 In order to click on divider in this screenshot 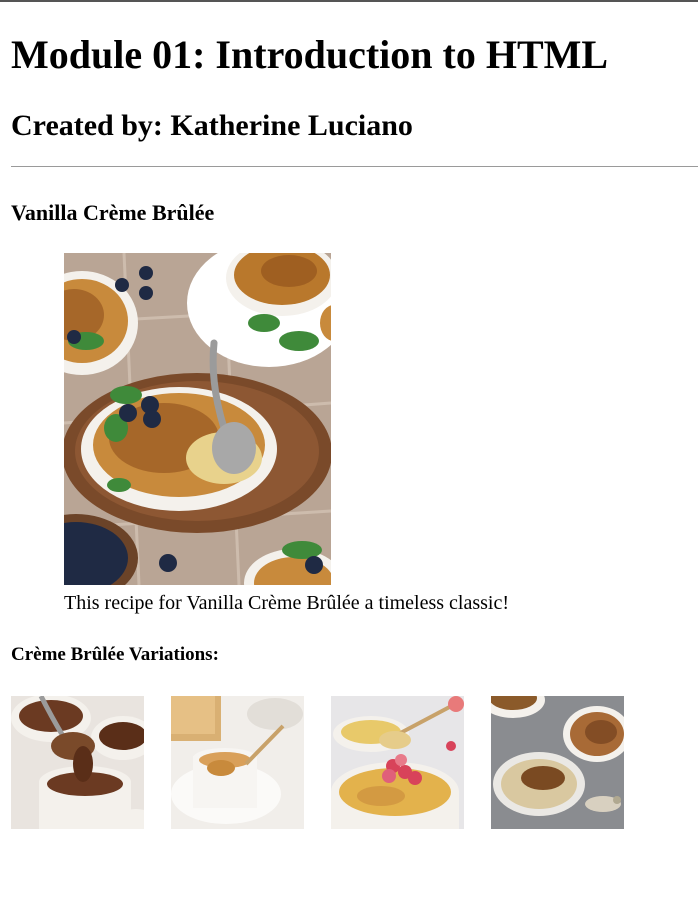, I will do `click(354, 166)`.